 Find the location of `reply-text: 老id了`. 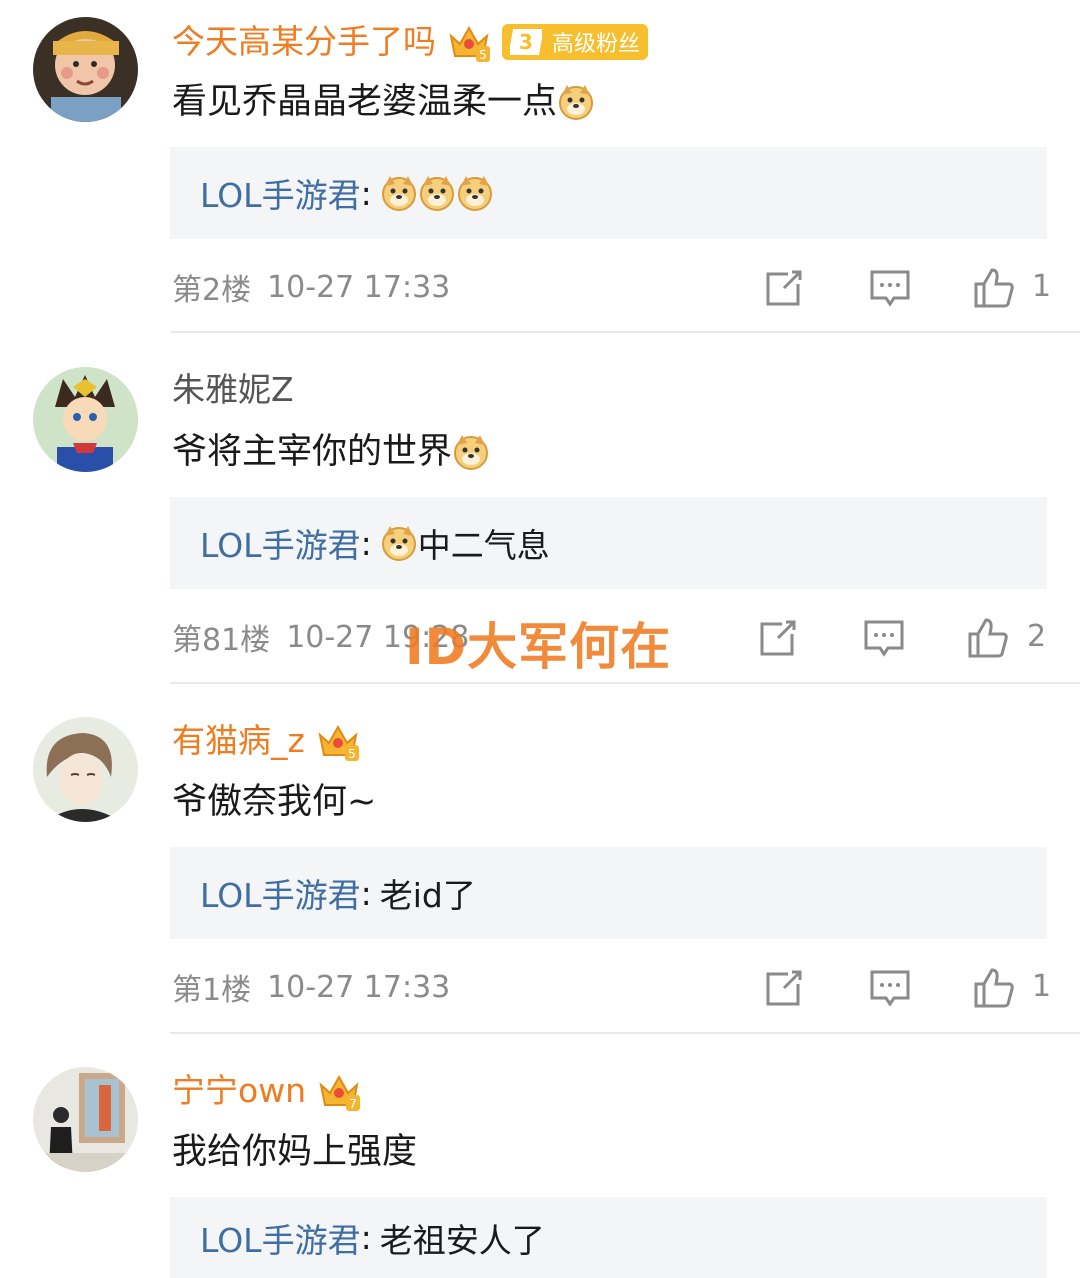

reply-text: 老id了 is located at coordinates (427, 895).